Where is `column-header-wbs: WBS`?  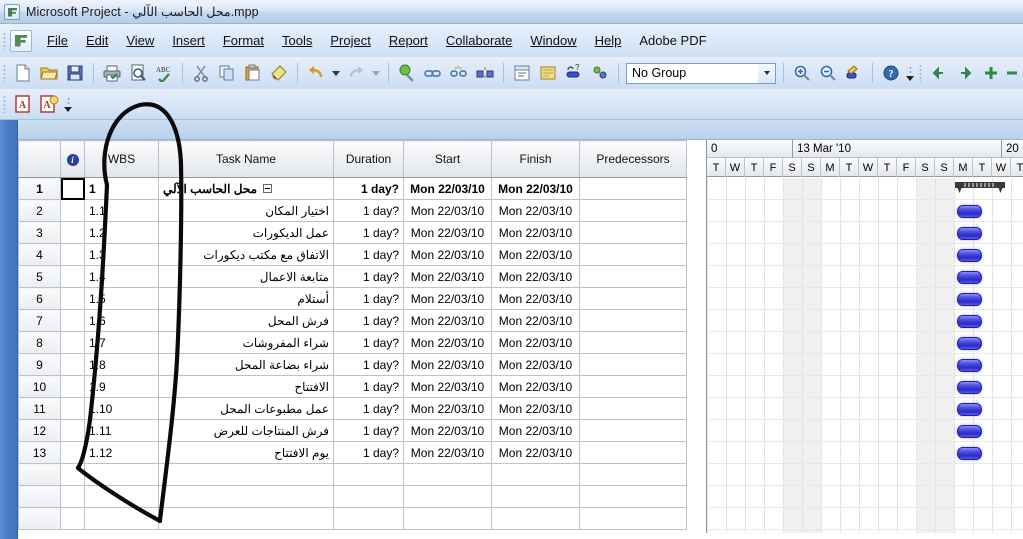 column-header-wbs: WBS is located at coordinates (121, 159).